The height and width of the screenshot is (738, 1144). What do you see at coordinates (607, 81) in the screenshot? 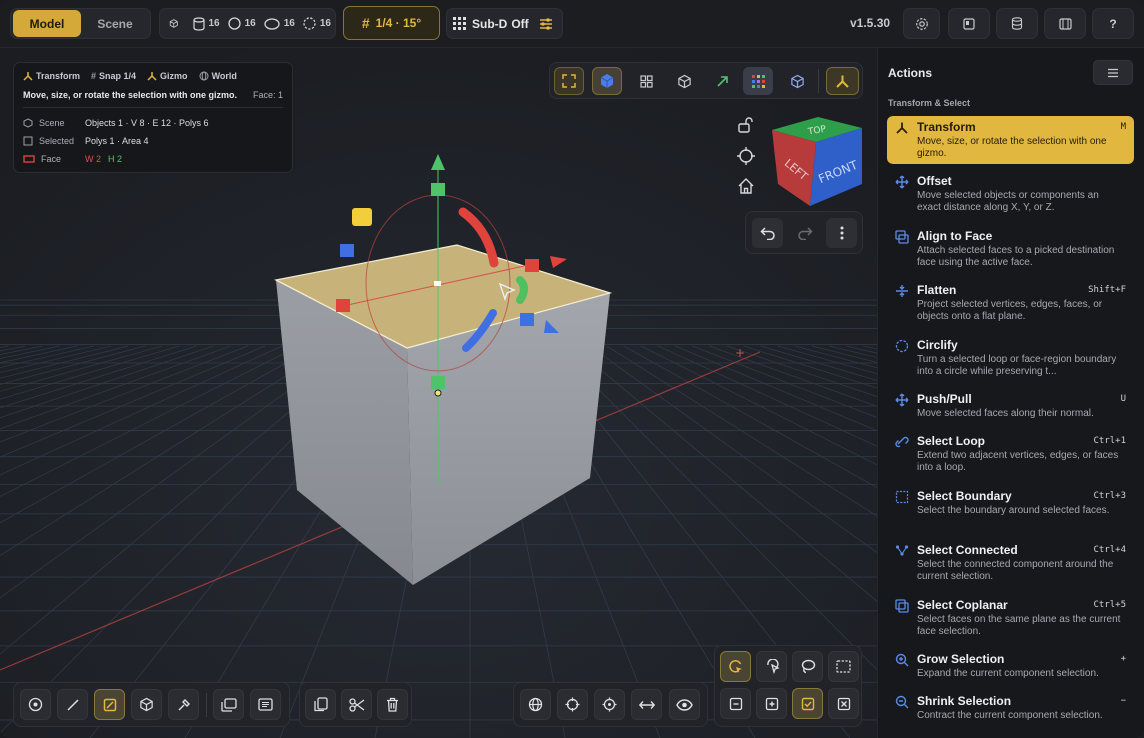
I see `solid-view-button` at bounding box center [607, 81].